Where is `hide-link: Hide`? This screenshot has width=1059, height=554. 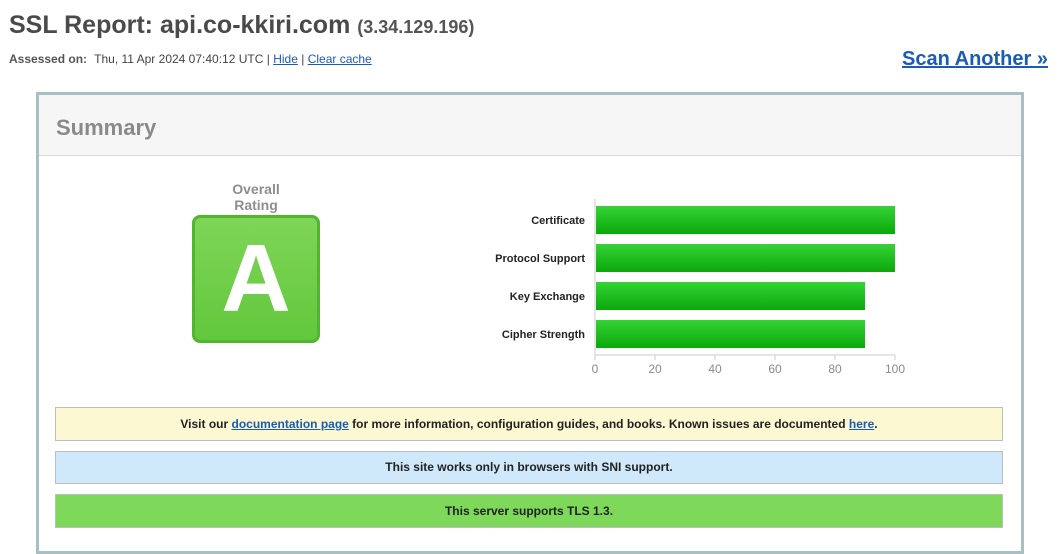
hide-link: Hide is located at coordinates (285, 59).